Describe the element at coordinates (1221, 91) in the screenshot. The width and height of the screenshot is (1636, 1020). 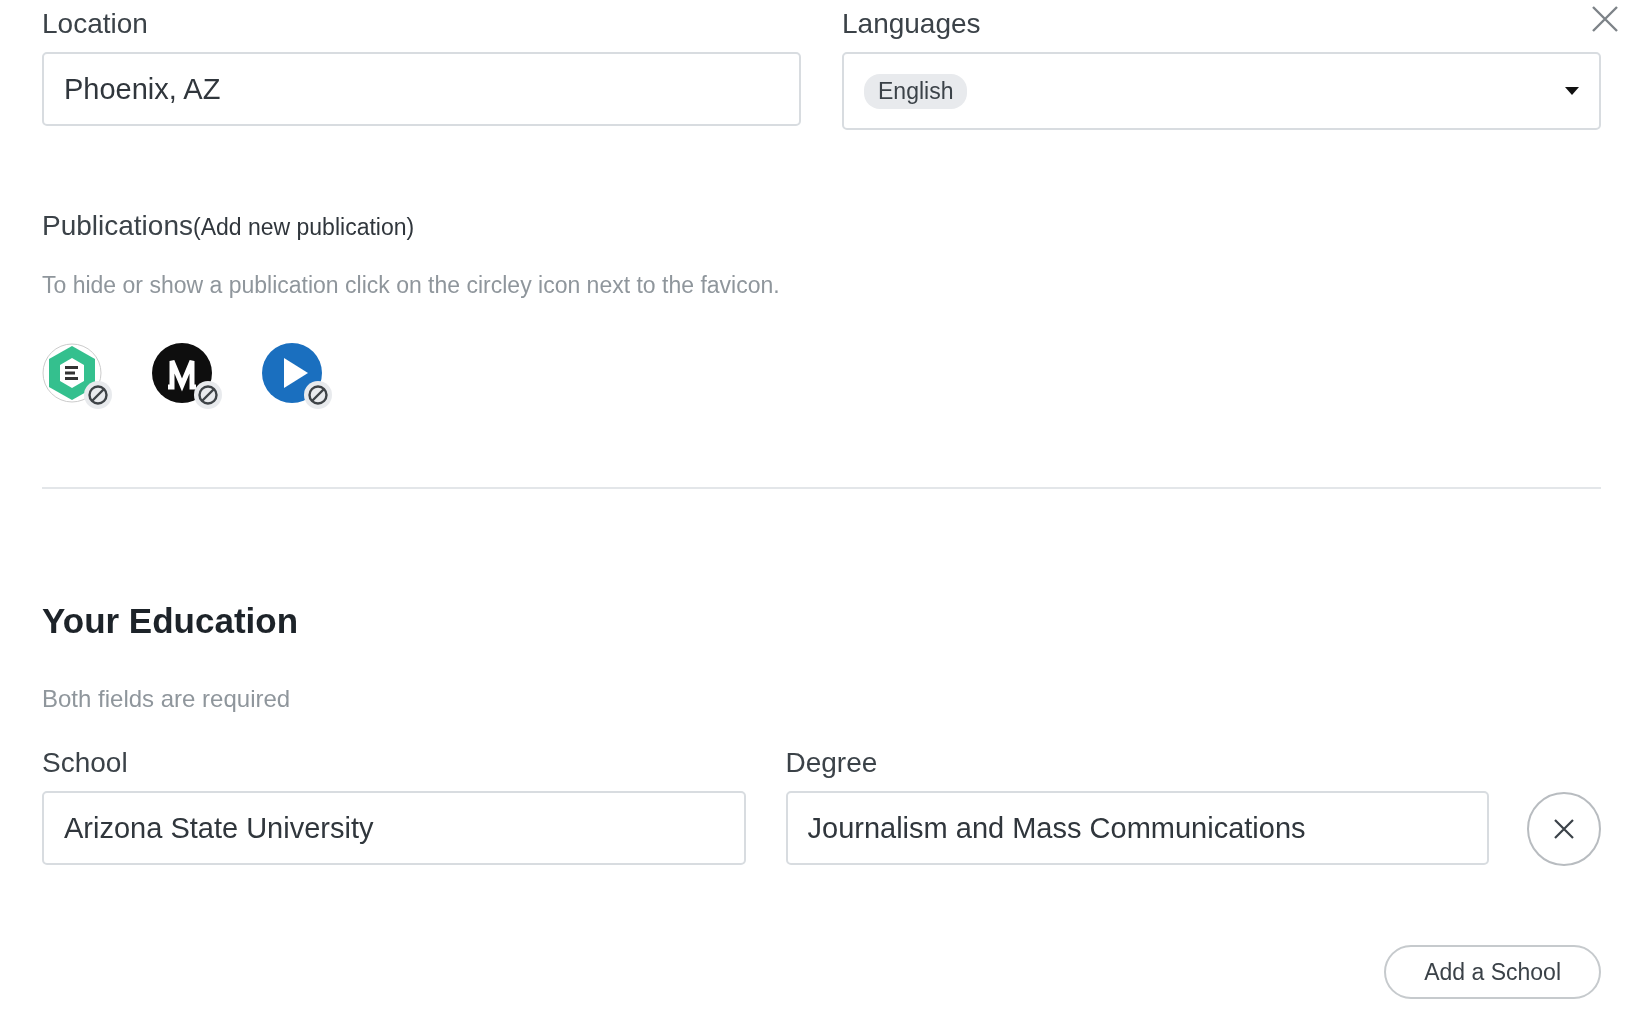
I see `languages-select: English` at that location.